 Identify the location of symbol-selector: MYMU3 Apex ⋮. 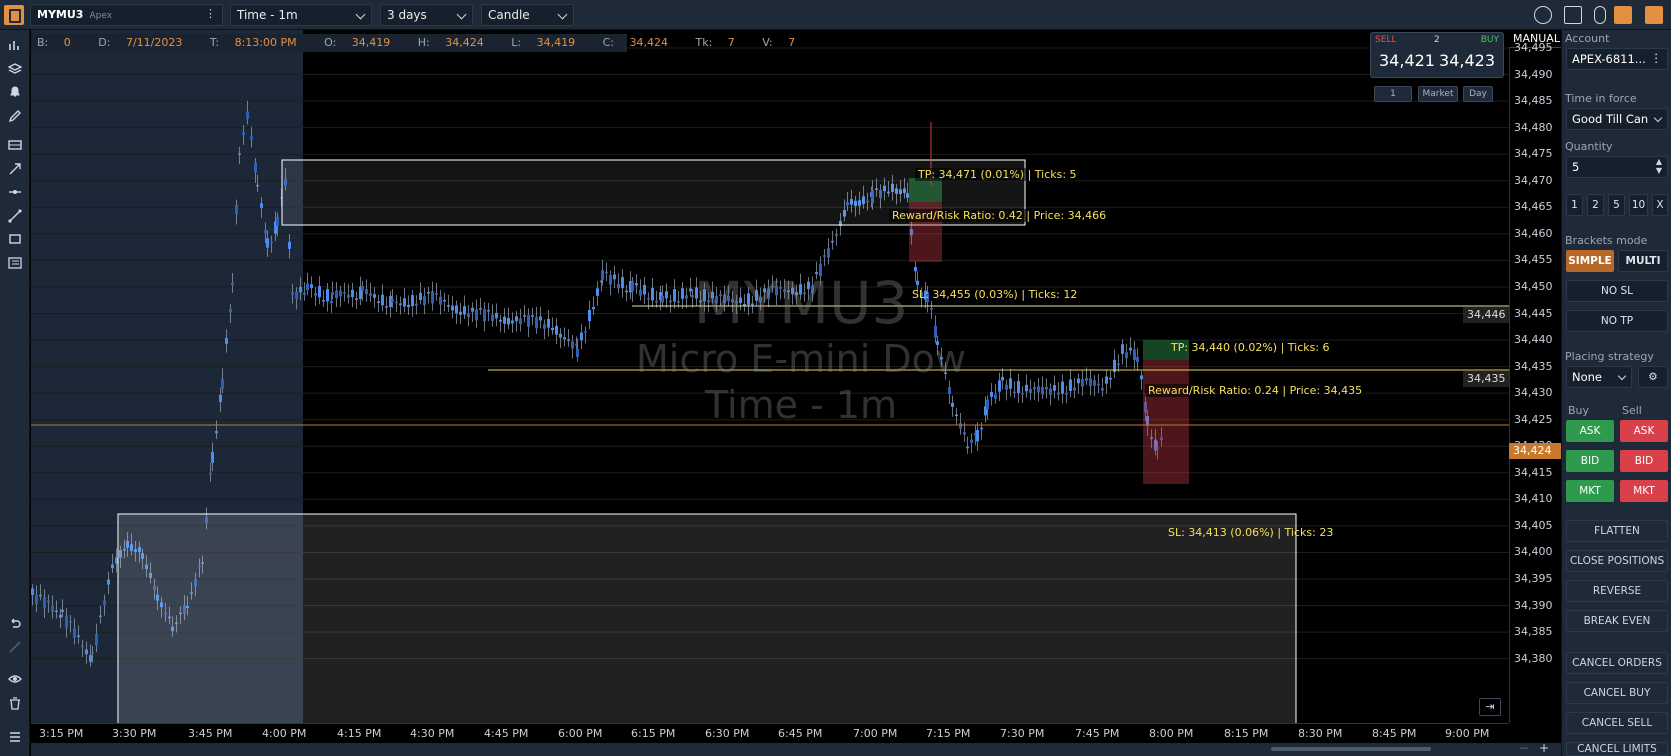
(126, 15).